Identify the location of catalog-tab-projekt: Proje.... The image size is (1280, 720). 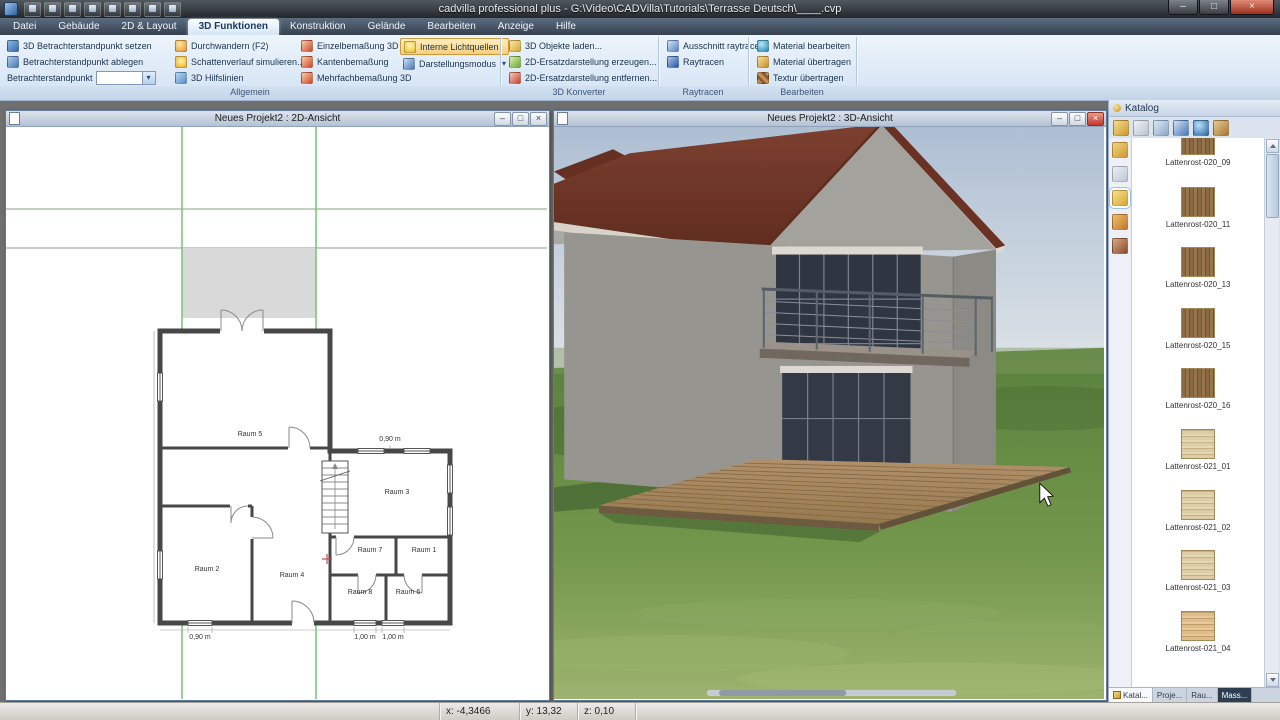
(1170, 695).